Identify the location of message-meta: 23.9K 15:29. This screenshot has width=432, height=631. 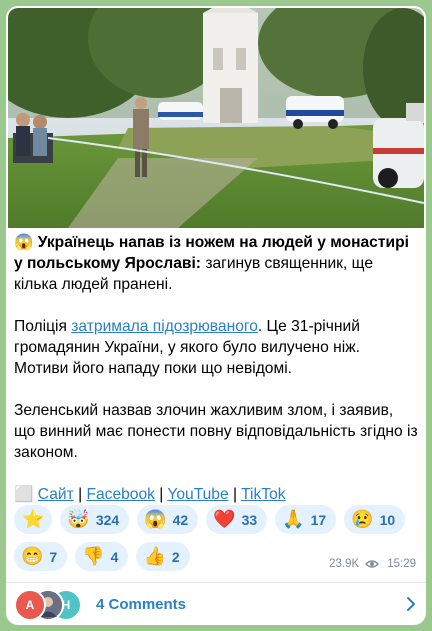
(372, 564).